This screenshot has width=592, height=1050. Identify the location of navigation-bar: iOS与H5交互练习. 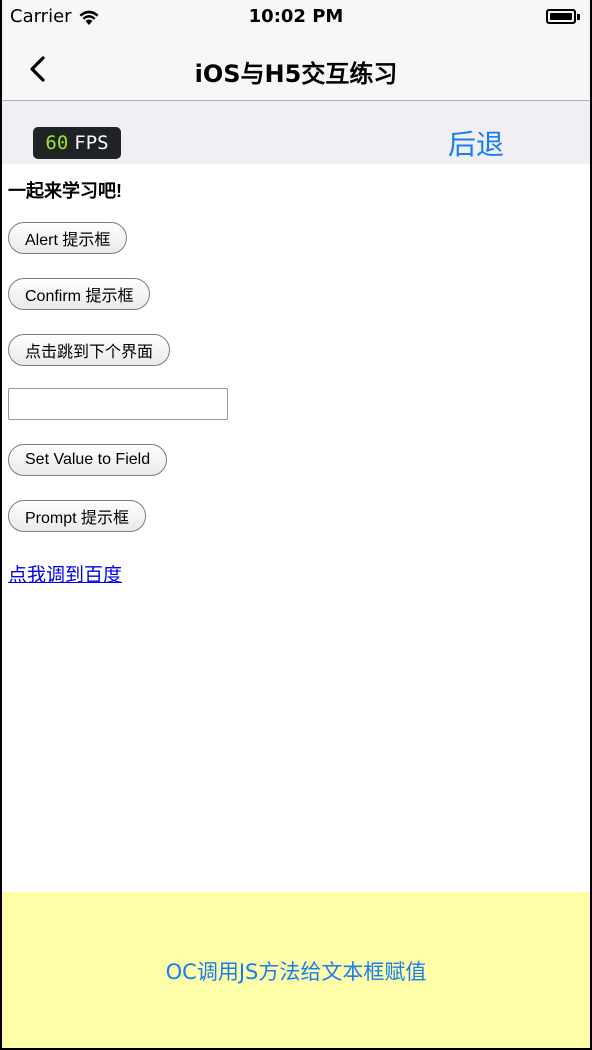
(296, 70).